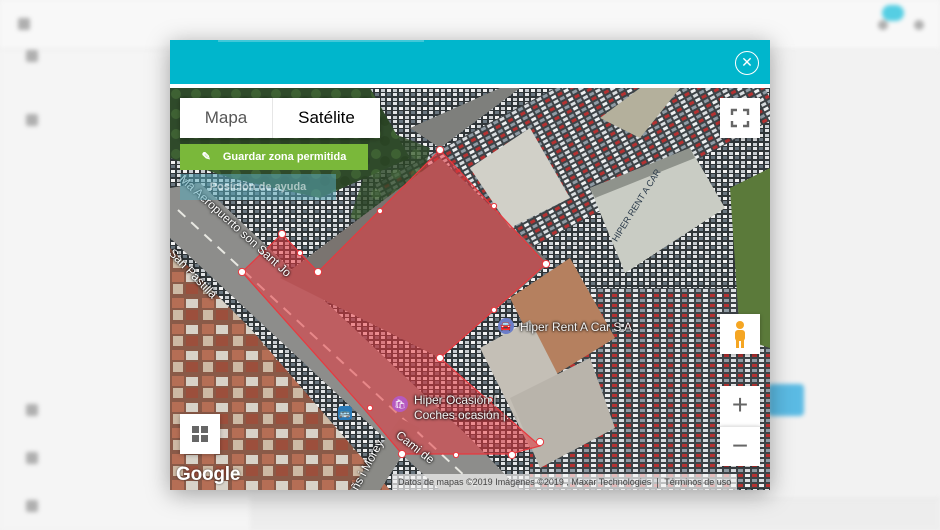 The width and height of the screenshot is (940, 530). Describe the element at coordinates (226, 118) in the screenshot. I see `map-type-map-button: Mapa` at that location.